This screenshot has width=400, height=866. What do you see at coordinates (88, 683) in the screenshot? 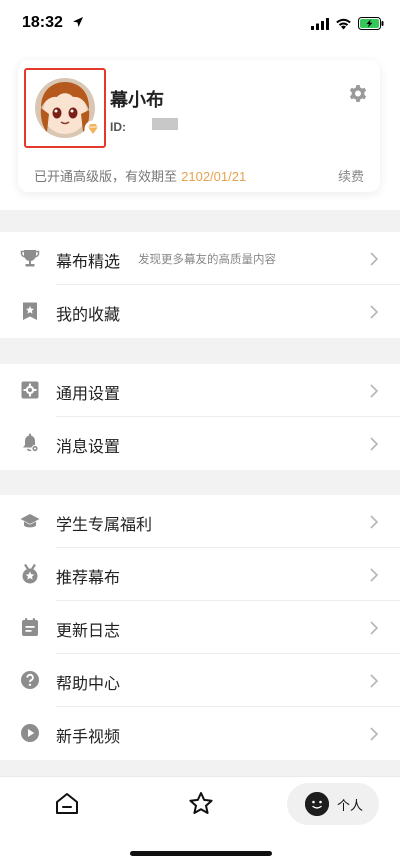
I see `menu-item-label: 帮助中心` at bounding box center [88, 683].